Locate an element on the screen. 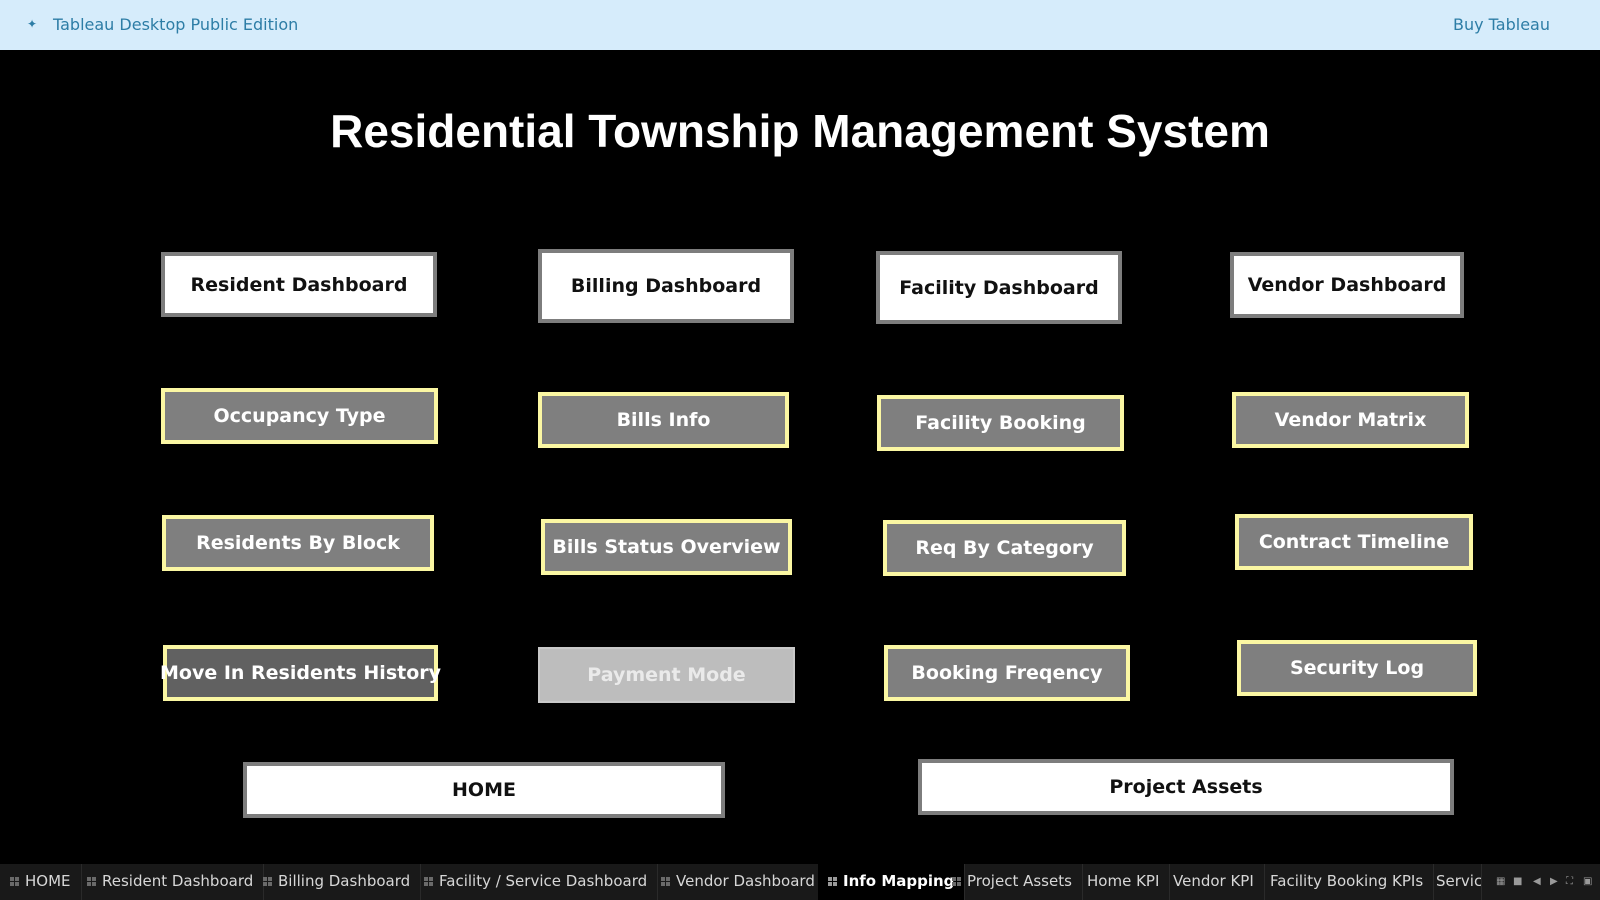  presentation-mode-icon: ▣ is located at coordinates (1587, 882).